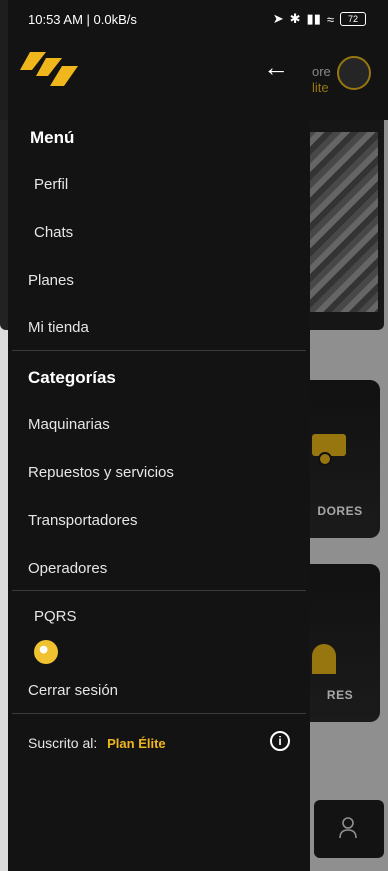 The image size is (388, 871). I want to click on back-arrow-icon: ←, so click(276, 67).